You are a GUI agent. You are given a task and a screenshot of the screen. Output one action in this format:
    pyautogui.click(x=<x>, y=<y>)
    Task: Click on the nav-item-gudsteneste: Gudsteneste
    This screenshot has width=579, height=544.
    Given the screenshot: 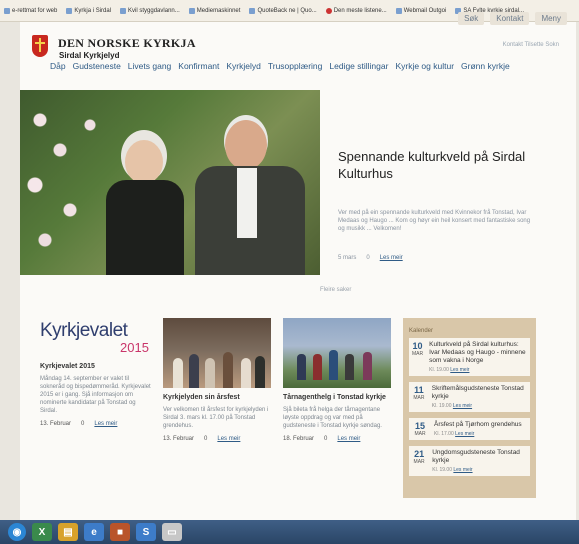 What is the action you would take?
    pyautogui.click(x=97, y=66)
    